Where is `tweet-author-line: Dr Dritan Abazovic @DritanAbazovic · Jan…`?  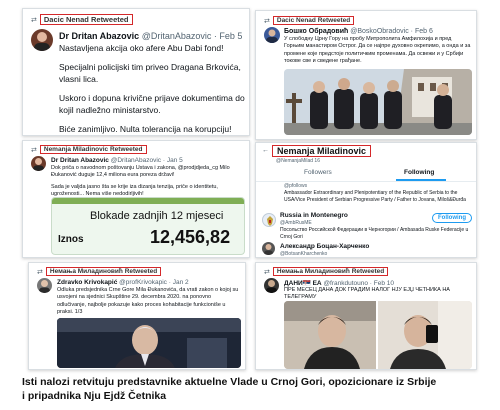
tweet-author-line: Dr Dritan Abazovic @DritanAbazovic · Jan… is located at coordinates (117, 160).